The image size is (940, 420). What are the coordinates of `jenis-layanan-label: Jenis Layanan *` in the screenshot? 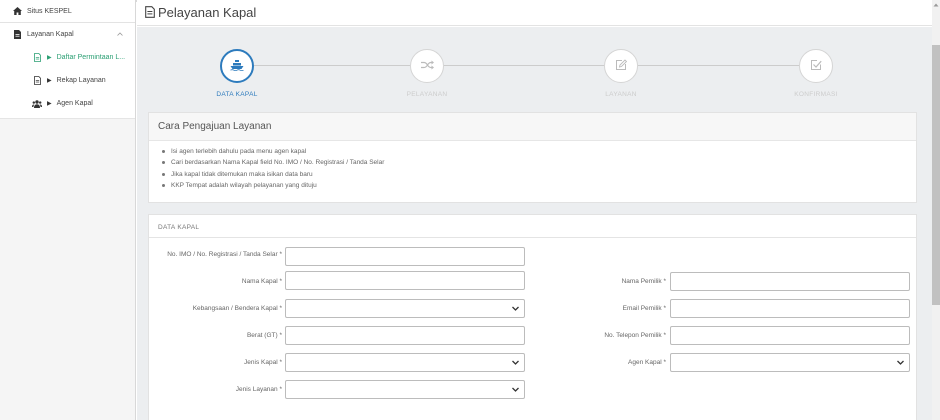 It's located at (258, 389).